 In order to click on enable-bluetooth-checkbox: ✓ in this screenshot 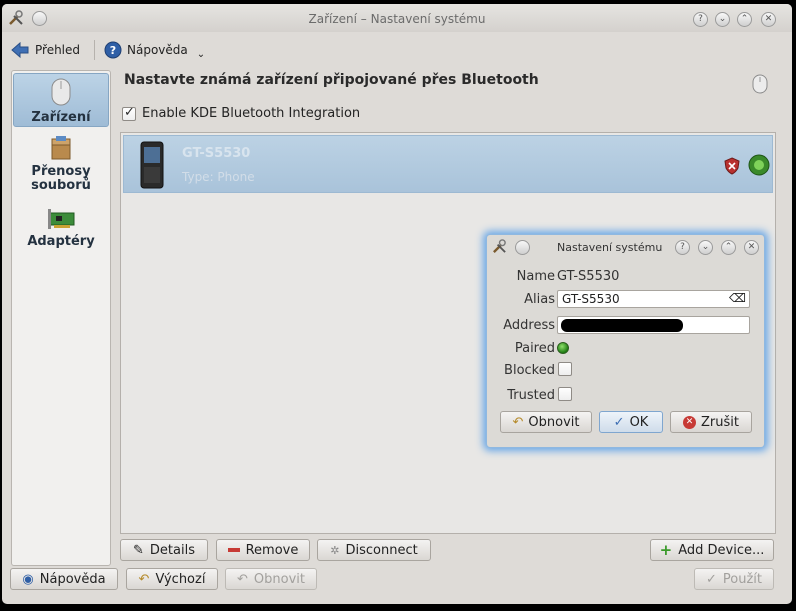, I will do `click(129, 112)`.